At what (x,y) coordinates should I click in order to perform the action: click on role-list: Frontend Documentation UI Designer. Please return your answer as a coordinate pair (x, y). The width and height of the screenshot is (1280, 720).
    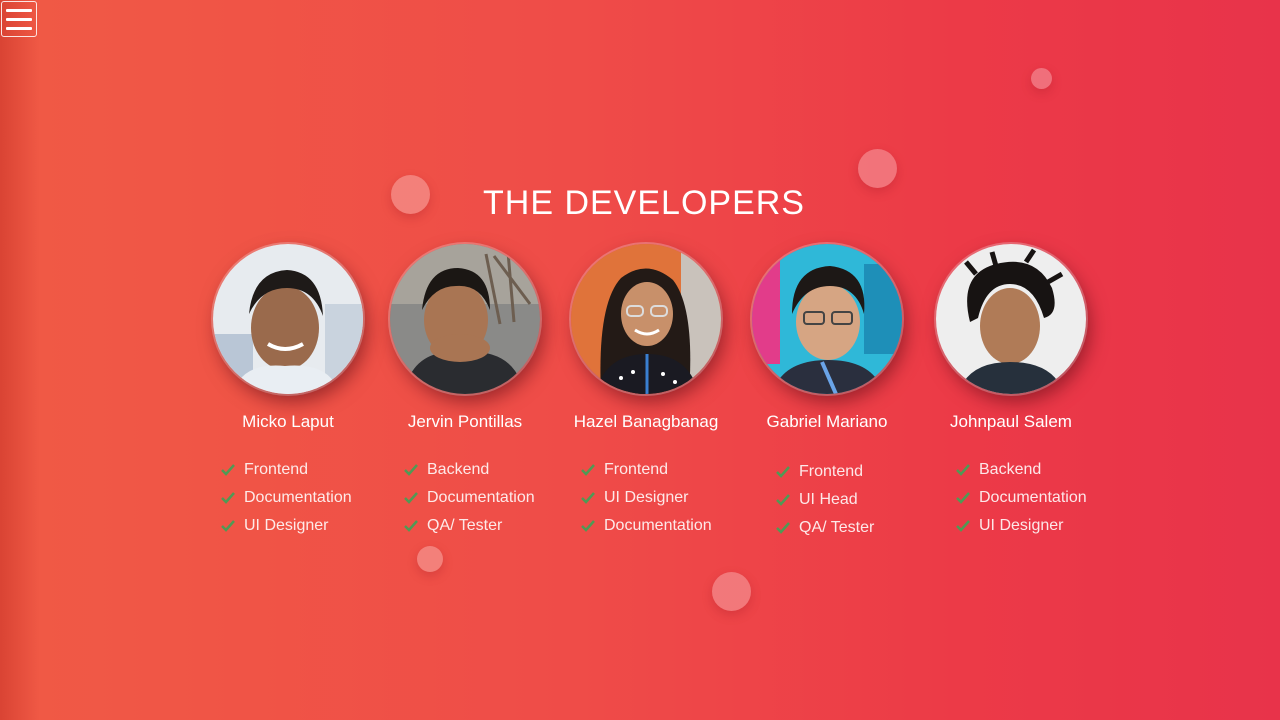
    Looking at the image, I should click on (286, 498).